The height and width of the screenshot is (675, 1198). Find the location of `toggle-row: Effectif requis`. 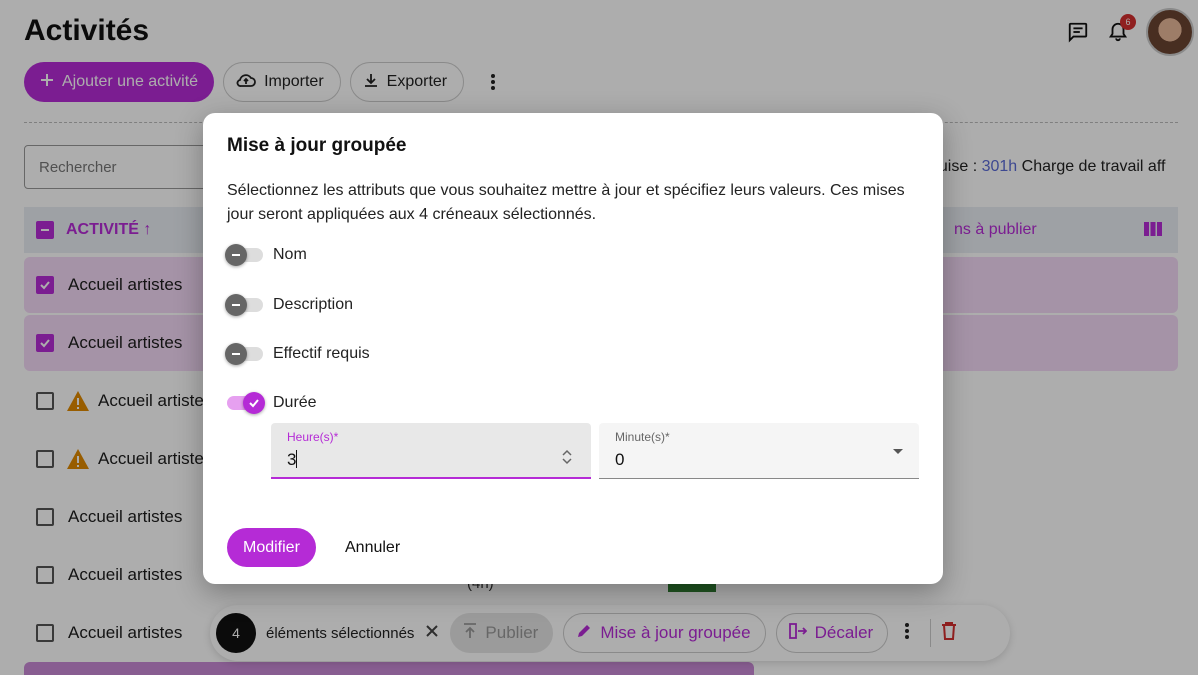

toggle-row: Effectif requis is located at coordinates (297, 354).